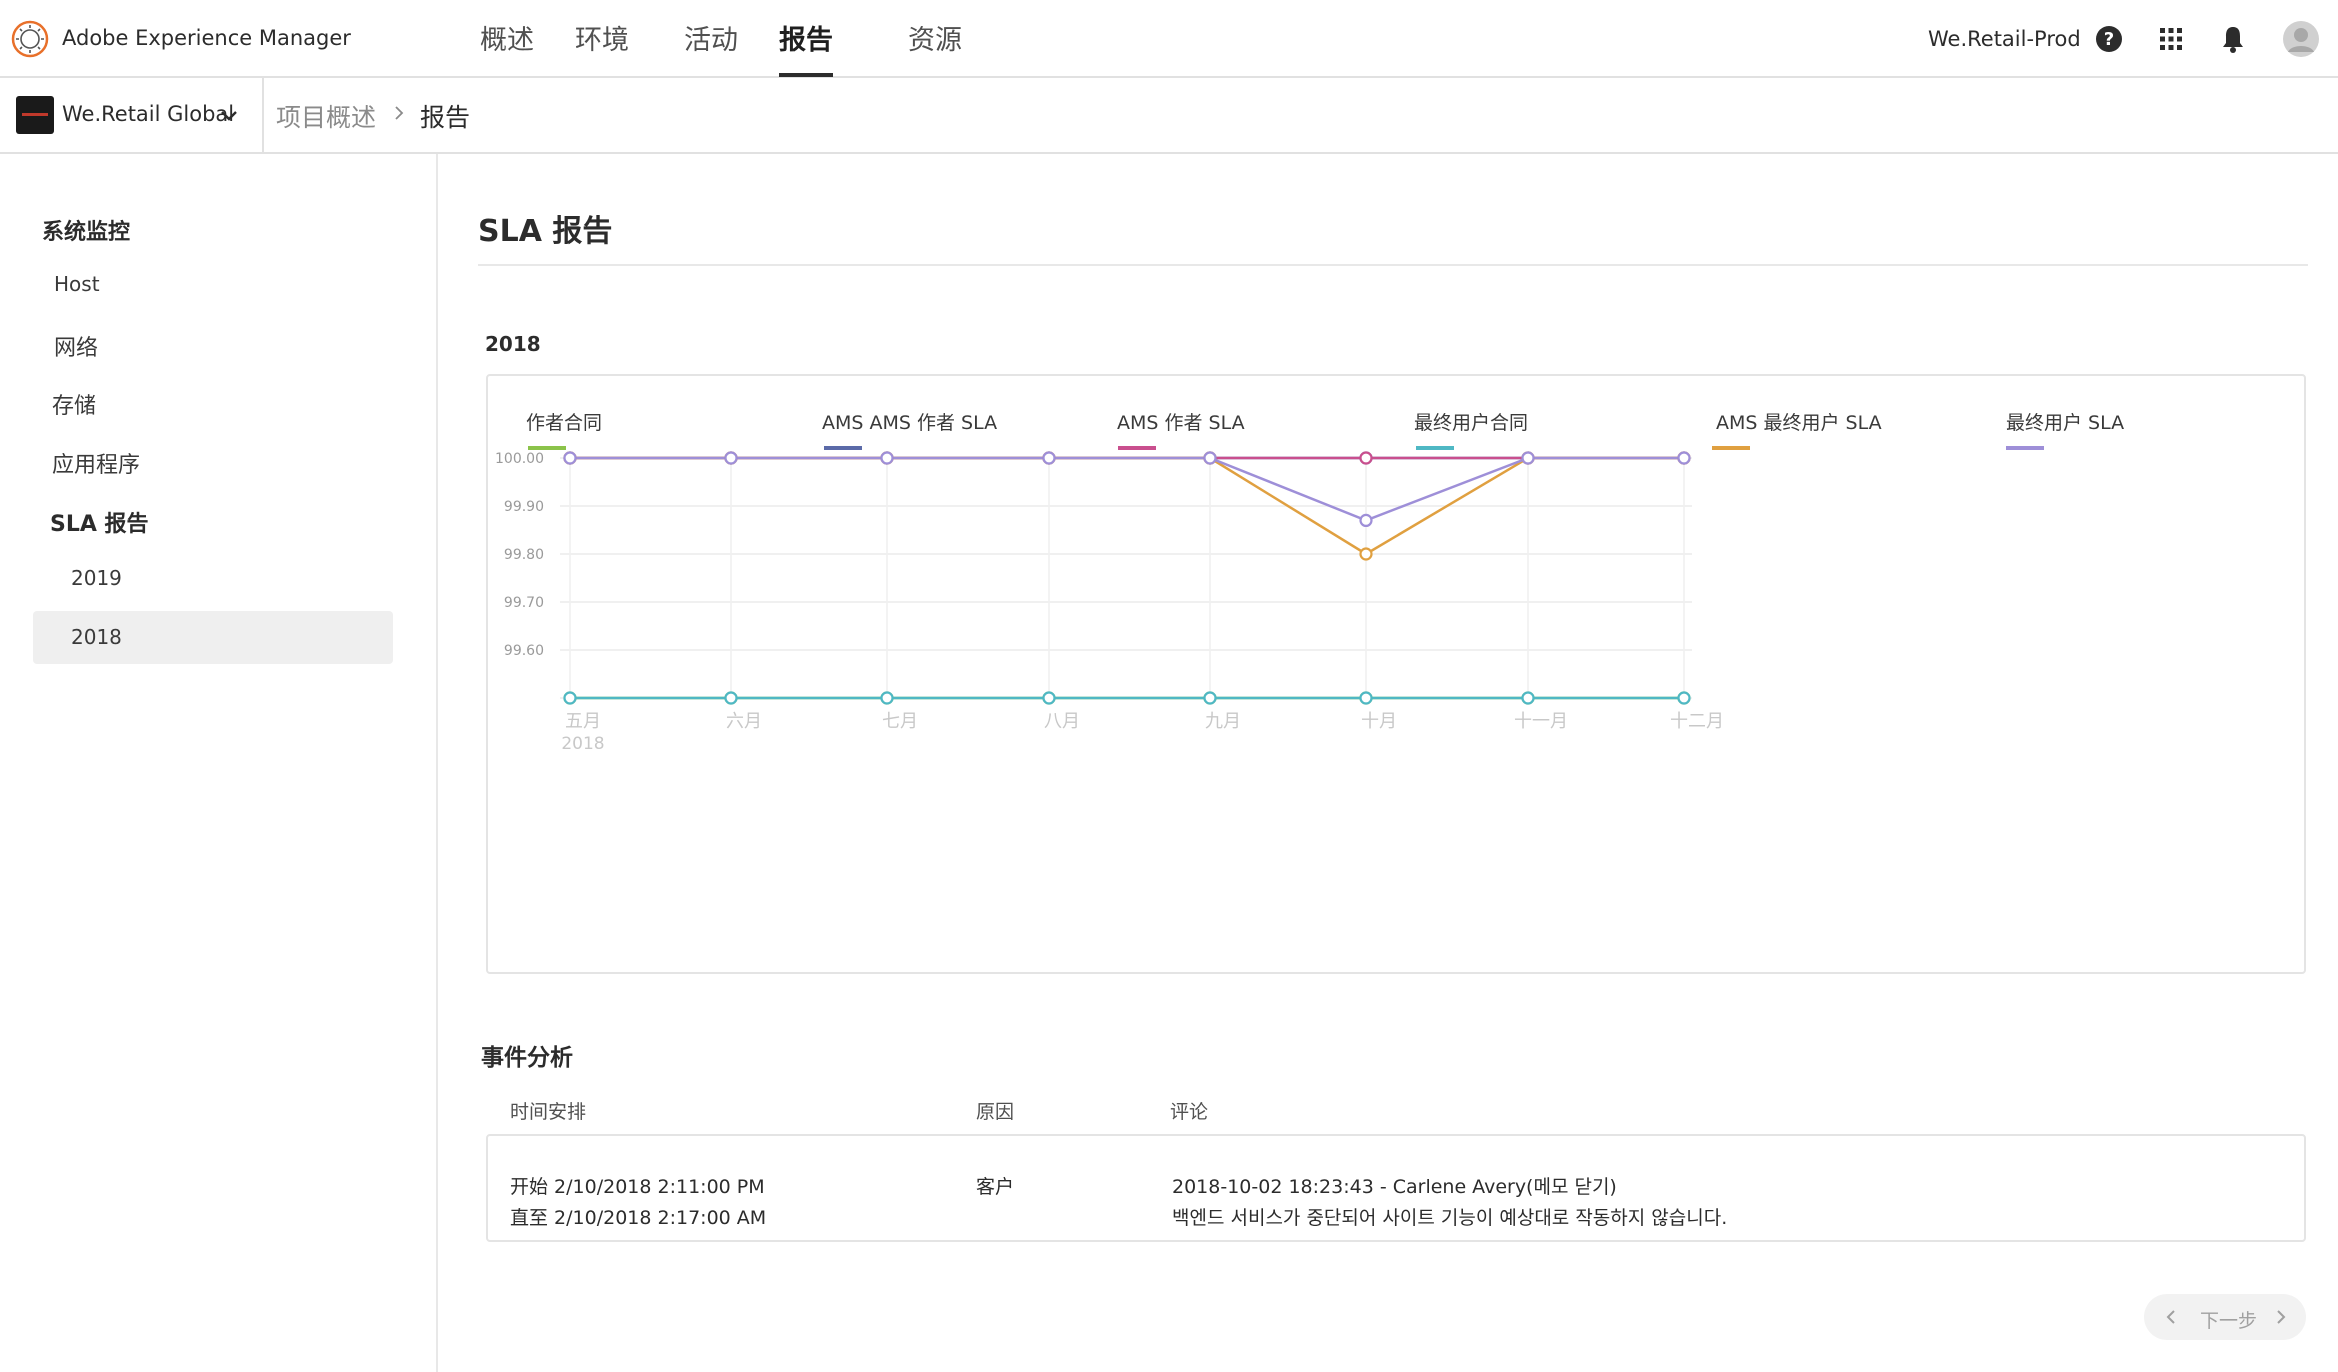 The width and height of the screenshot is (2338, 1372). Describe the element at coordinates (637, 1187) in the screenshot. I see `incident-start: 开始 2/10/2018 2:11:00 PM` at that location.